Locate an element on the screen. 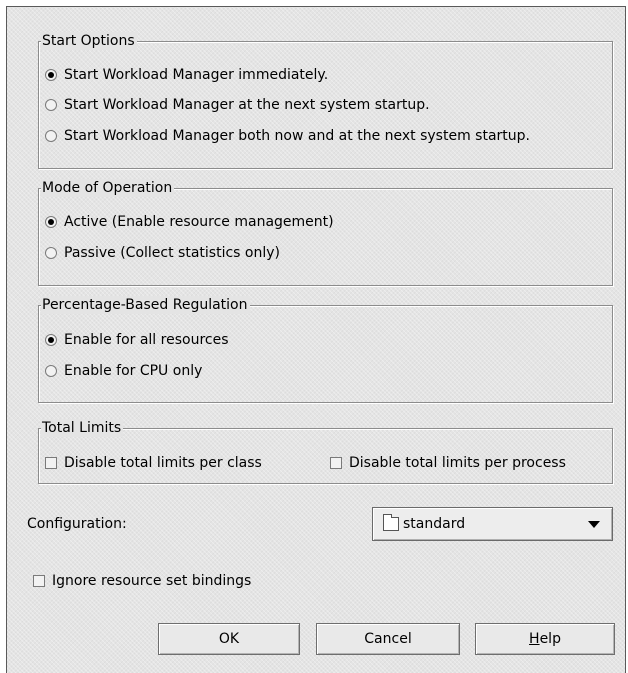 The width and height of the screenshot is (628, 673). folder-icon is located at coordinates (391, 522).